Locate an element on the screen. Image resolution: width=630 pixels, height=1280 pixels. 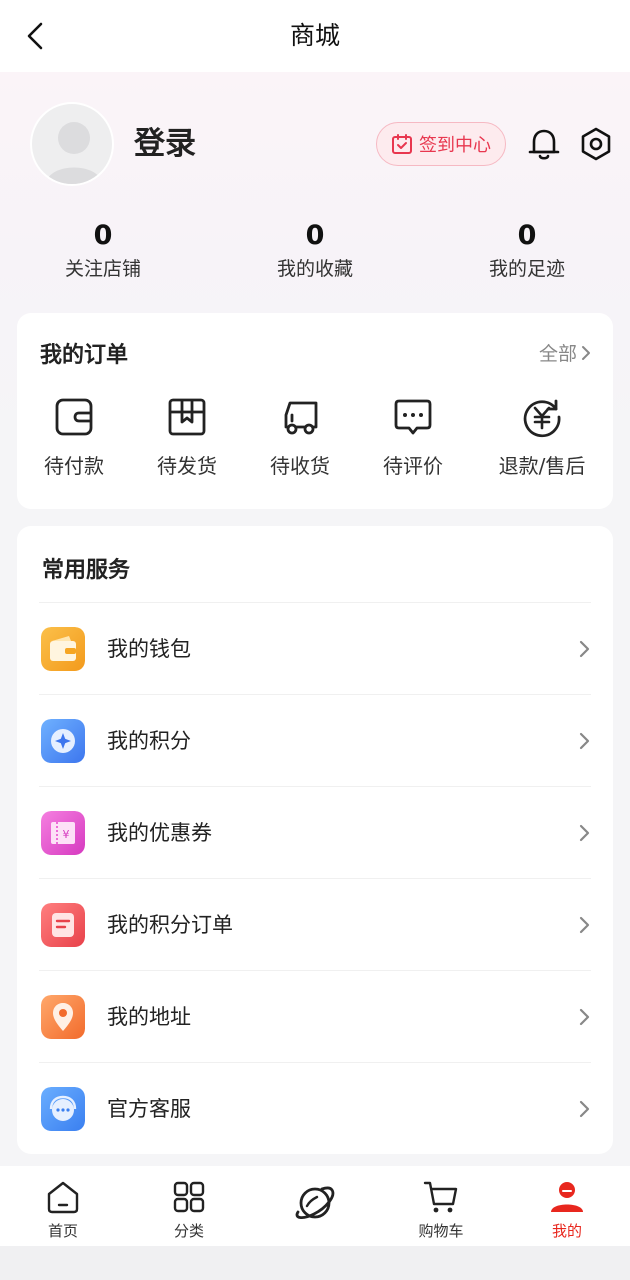
stat-label: 关注店铺 is located at coordinates (102, 269).